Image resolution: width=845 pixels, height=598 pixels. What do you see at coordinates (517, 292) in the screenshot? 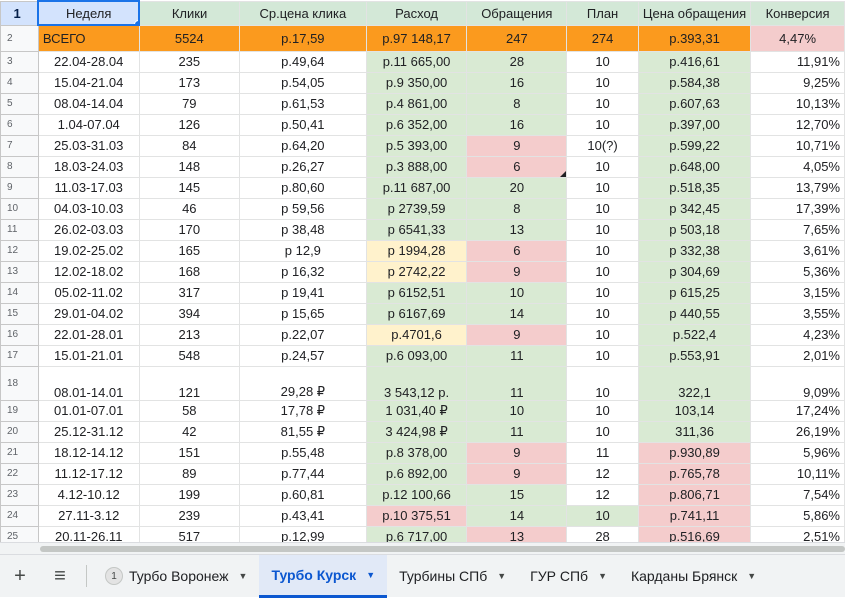
I see `requests-cell: 10` at bounding box center [517, 292].